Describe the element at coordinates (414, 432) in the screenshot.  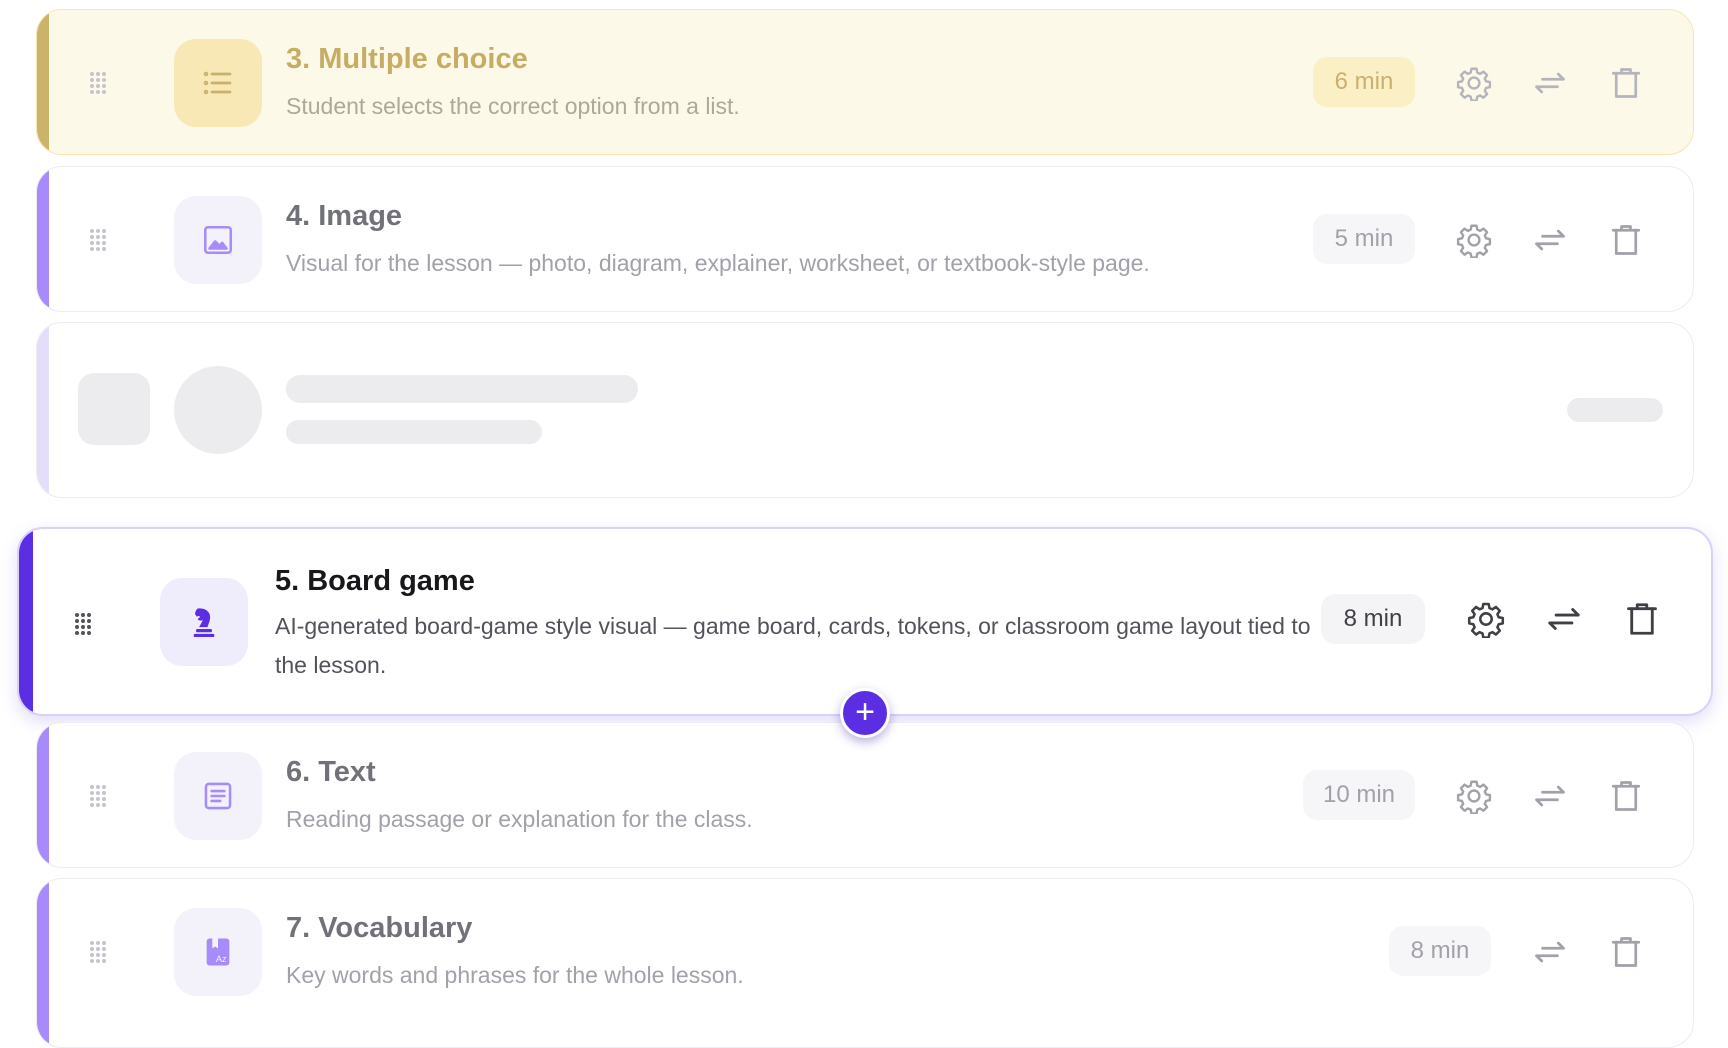
I see `skeleton-desc-line` at that location.